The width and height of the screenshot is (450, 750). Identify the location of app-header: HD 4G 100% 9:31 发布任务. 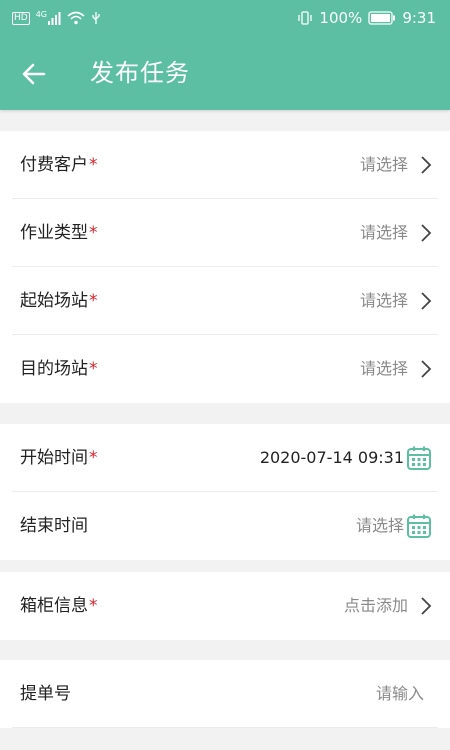
(225, 55).